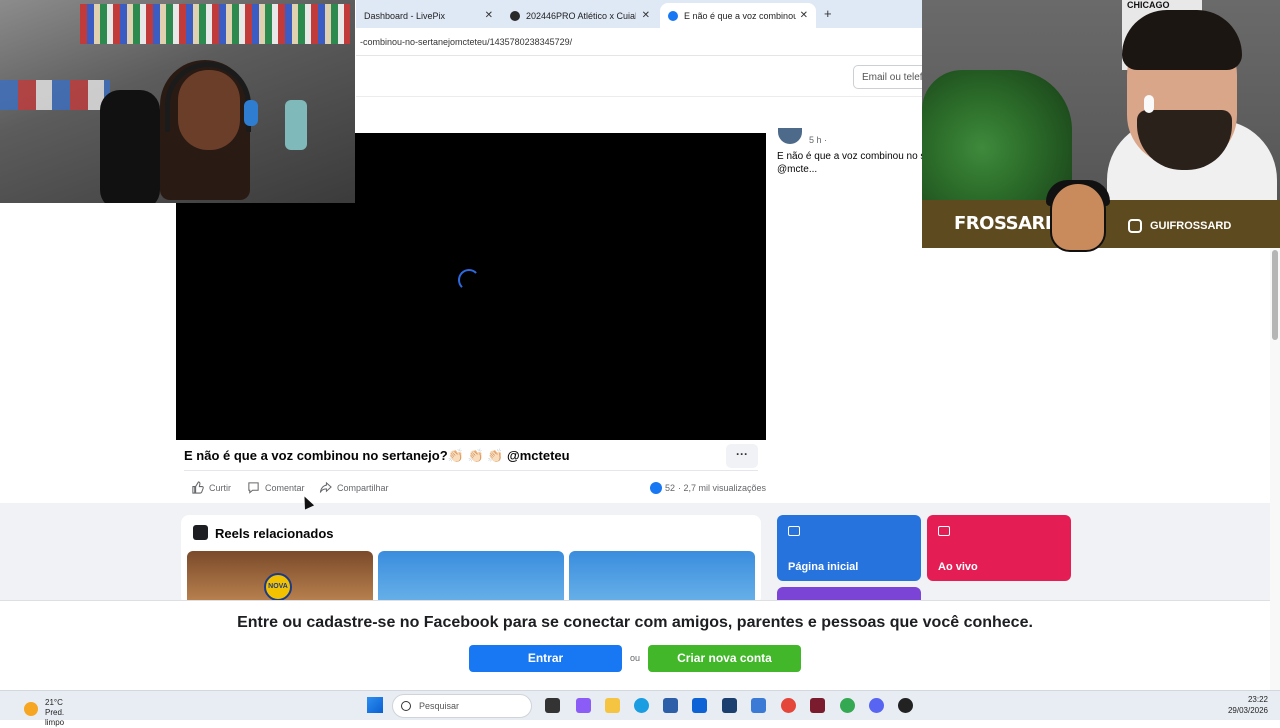 This screenshot has width=1280, height=728. I want to click on like-button: Curtir, so click(211, 487).